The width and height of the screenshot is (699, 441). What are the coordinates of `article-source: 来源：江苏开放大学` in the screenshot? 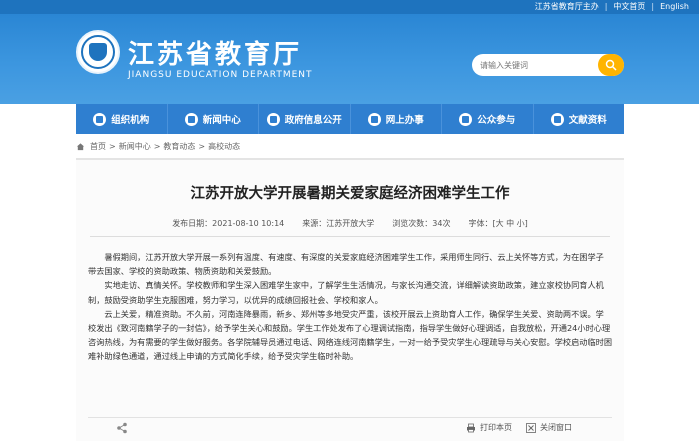 It's located at (338, 223).